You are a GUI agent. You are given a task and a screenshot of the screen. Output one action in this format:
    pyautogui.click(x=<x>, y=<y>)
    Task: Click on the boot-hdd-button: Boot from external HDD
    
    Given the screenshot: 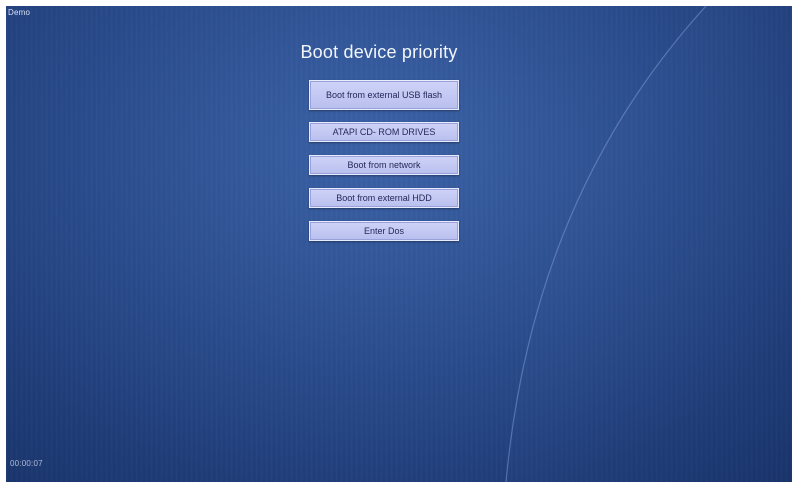 What is the action you would take?
    pyautogui.click(x=384, y=198)
    